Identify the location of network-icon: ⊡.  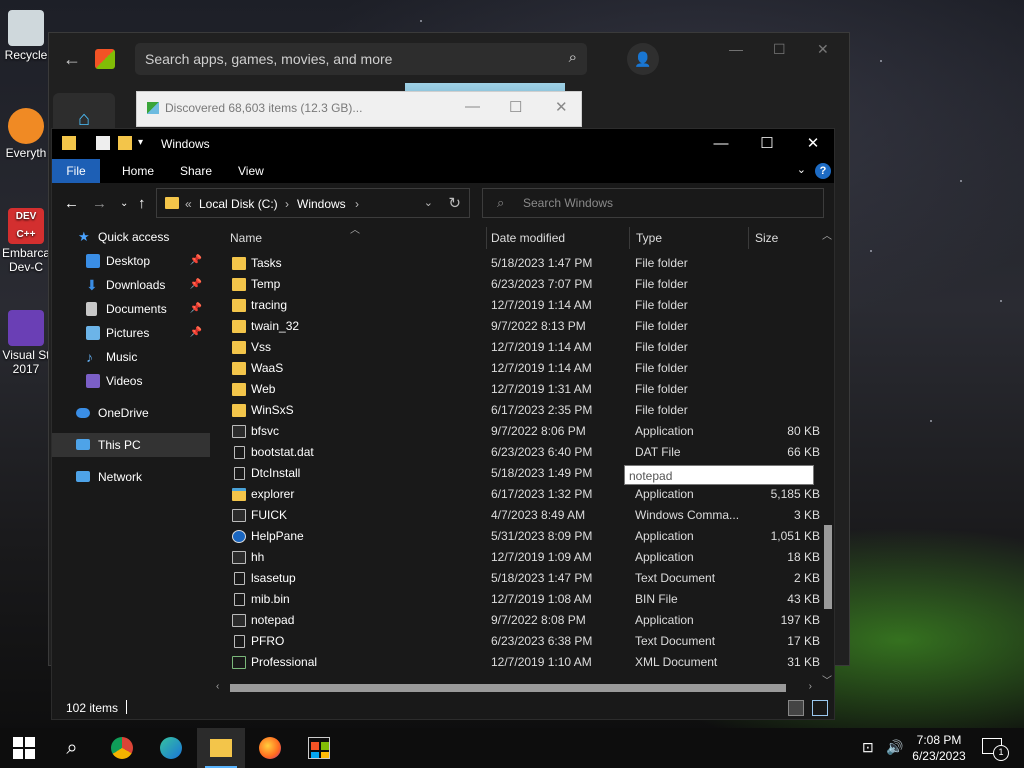
(868, 747).